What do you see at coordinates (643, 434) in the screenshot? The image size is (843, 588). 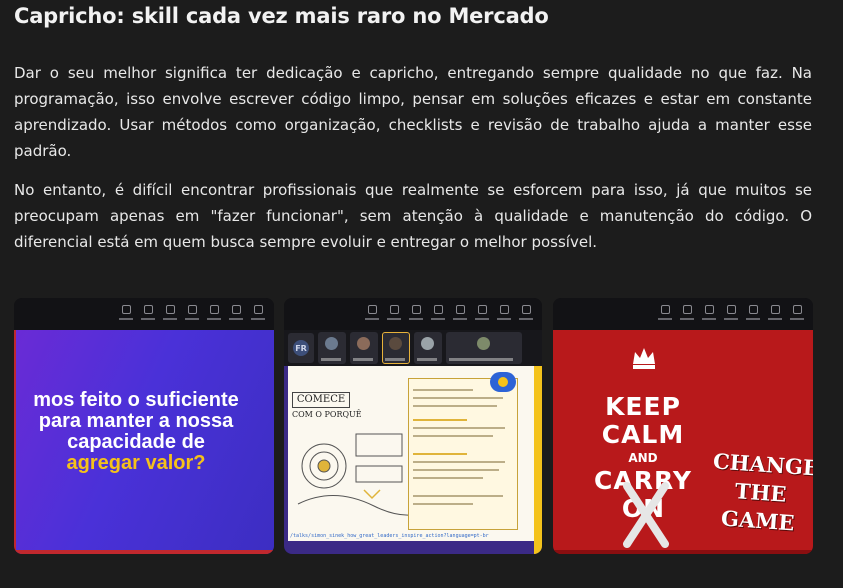 I see `poster-line: CALM` at bounding box center [643, 434].